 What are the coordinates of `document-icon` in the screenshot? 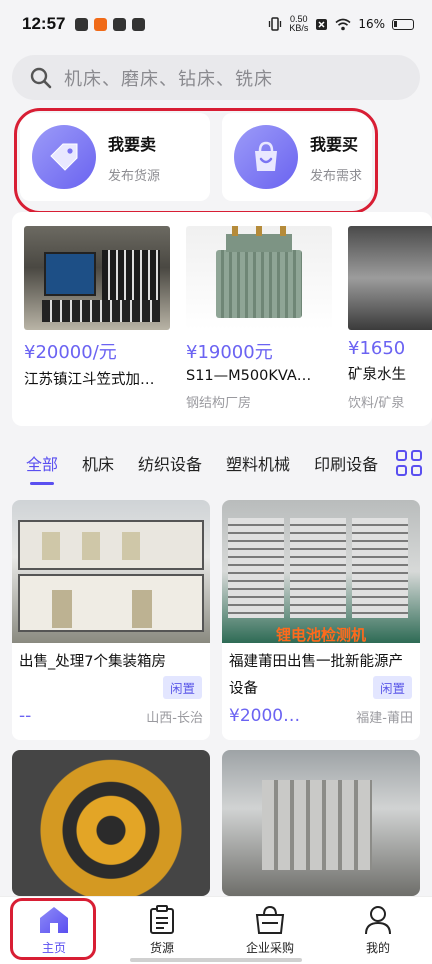 It's located at (162, 919).